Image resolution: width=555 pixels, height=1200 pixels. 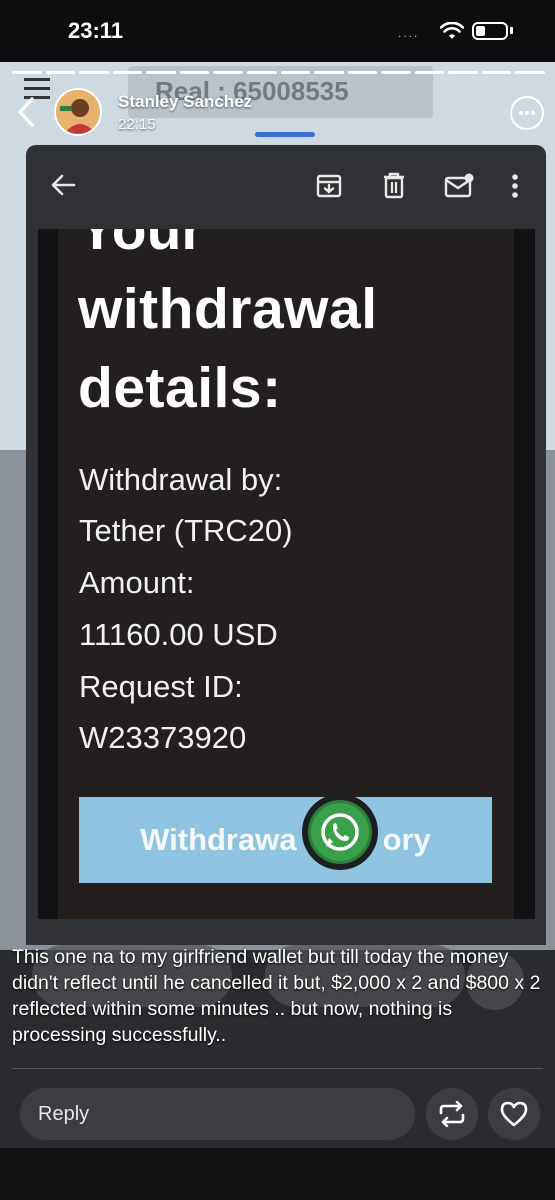 What do you see at coordinates (180, 388) in the screenshot?
I see `email-title-line-2: details:` at bounding box center [180, 388].